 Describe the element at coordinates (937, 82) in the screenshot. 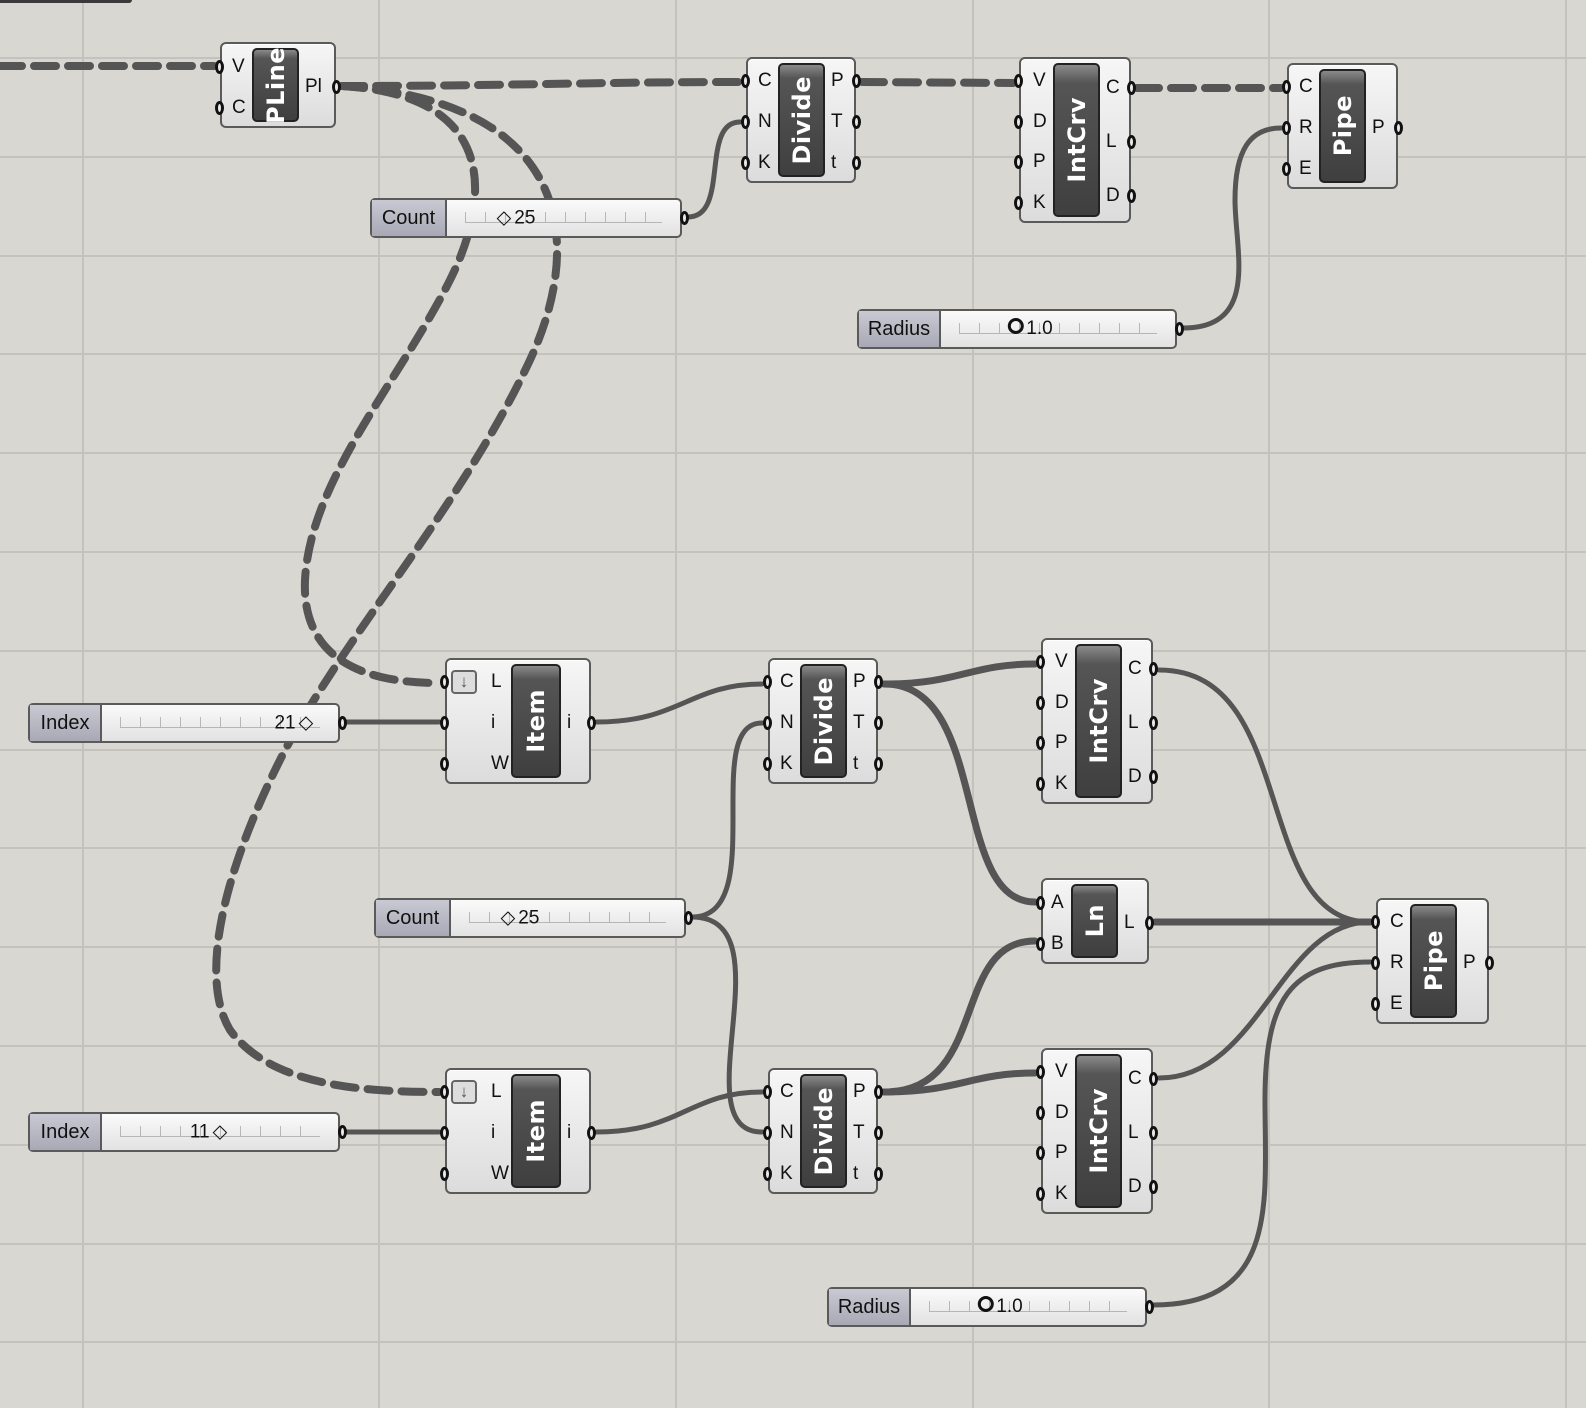

I see `wire-divide1-to-intcrv1` at that location.